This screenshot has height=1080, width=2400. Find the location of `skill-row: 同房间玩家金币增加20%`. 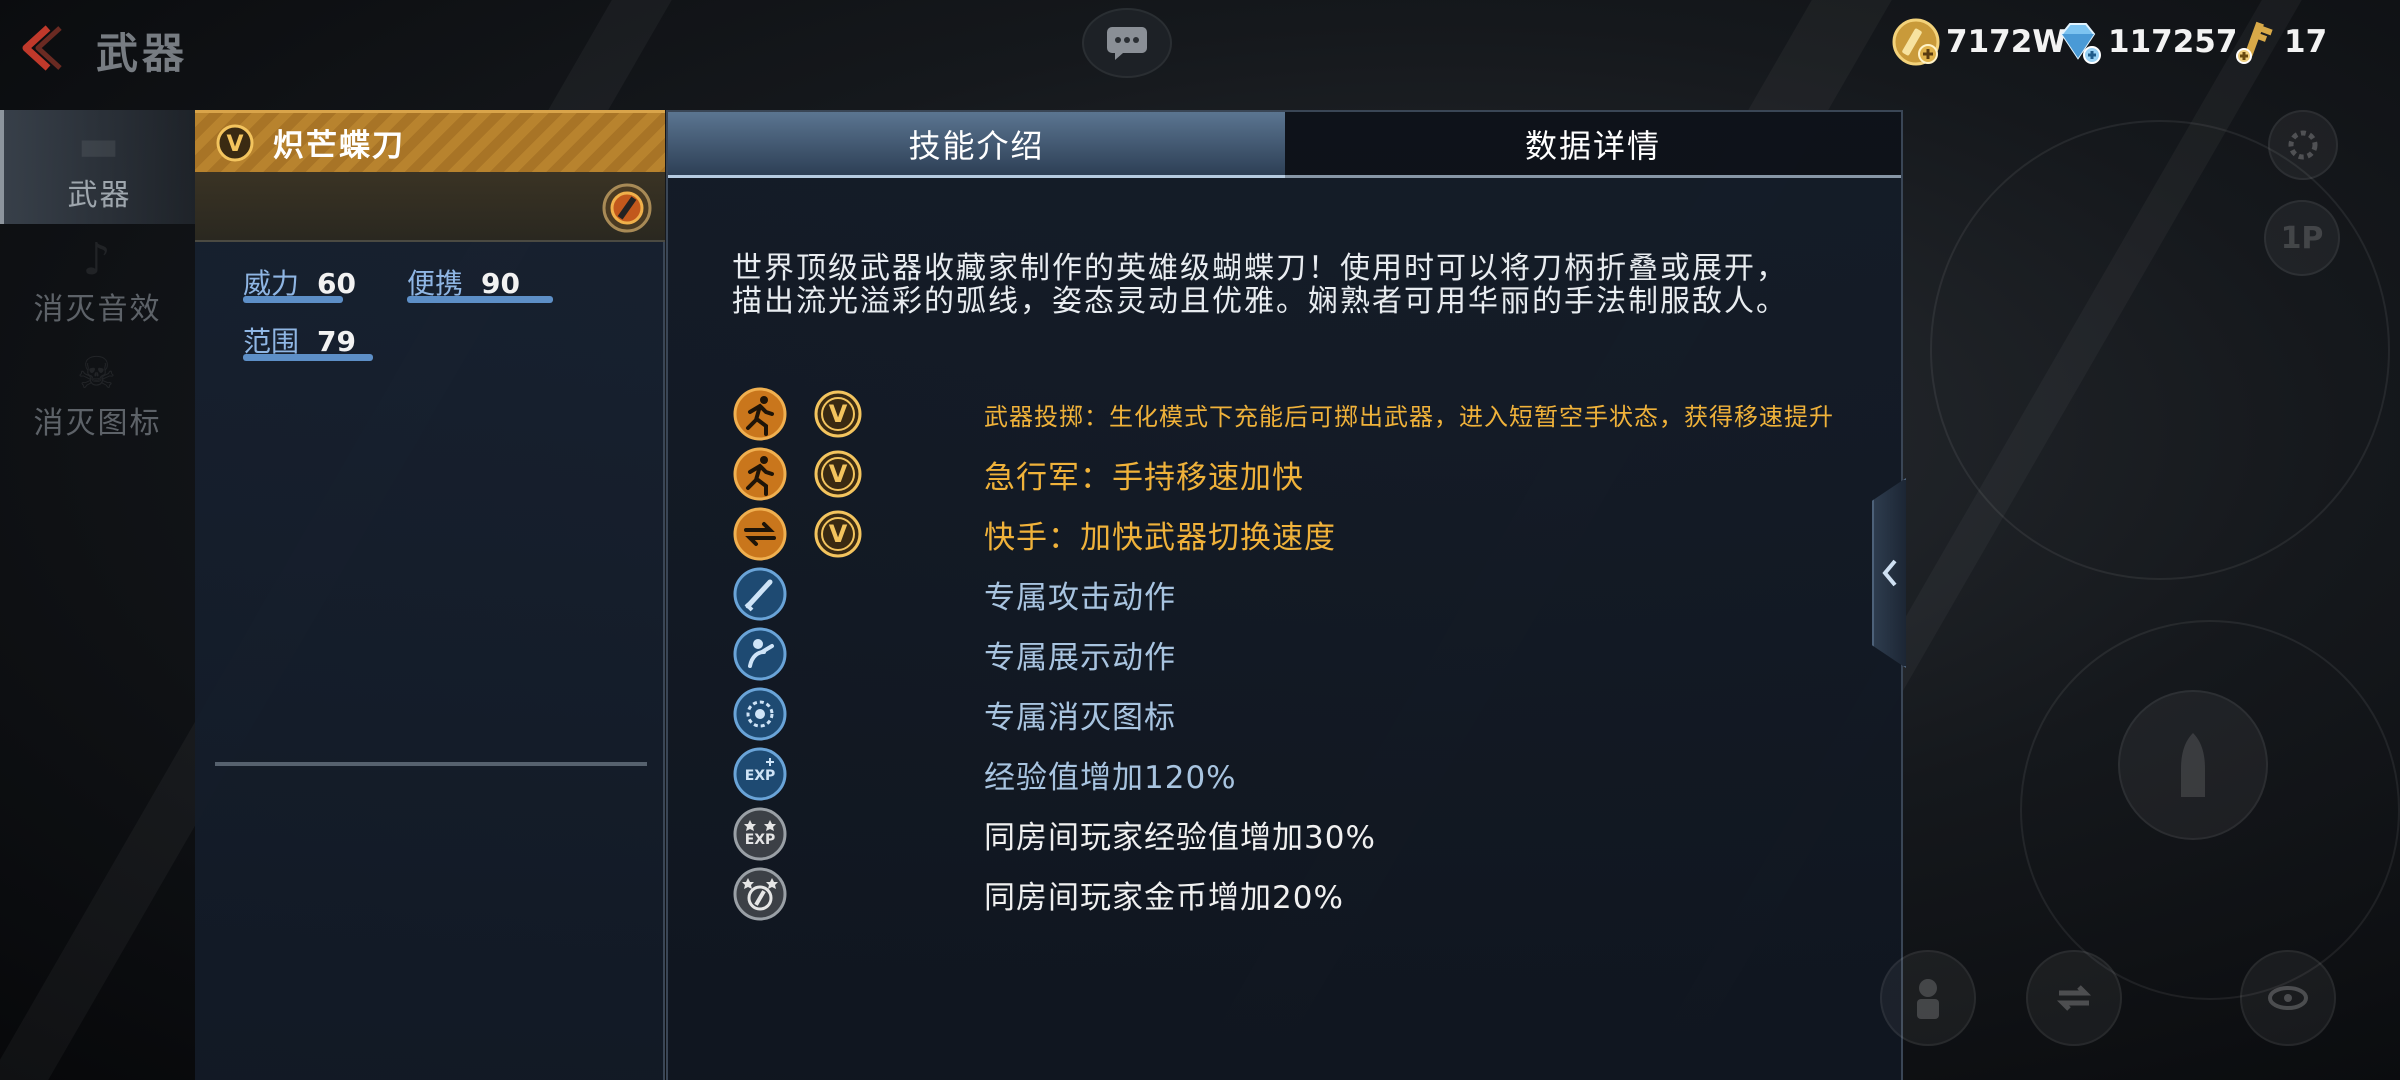

skill-row: 同房间玩家金币增加20% is located at coordinates (1037, 894).